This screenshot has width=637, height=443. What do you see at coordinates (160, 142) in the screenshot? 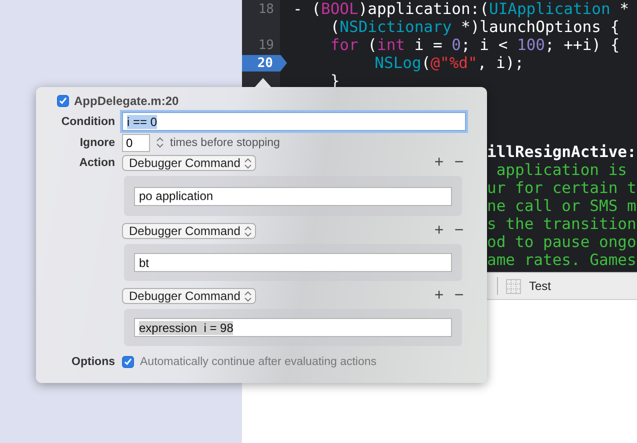
I see `stepper-icon` at bounding box center [160, 142].